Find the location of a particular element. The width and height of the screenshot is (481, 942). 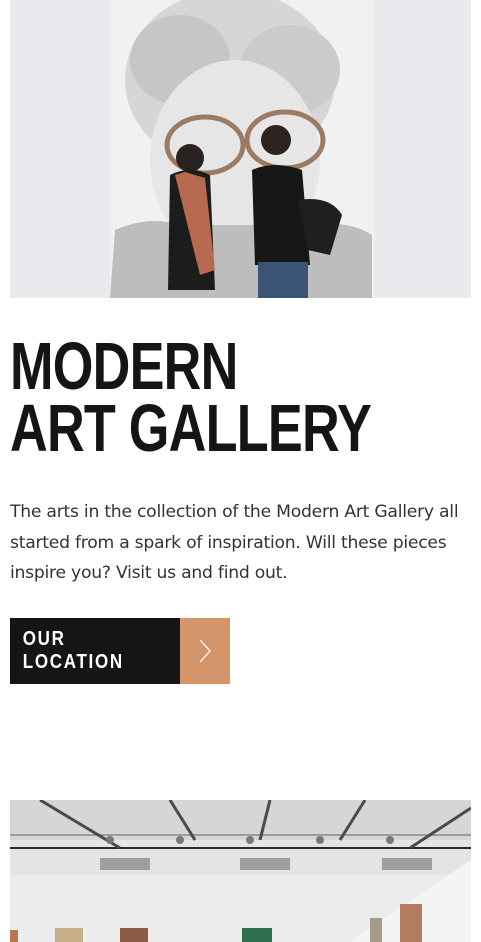

our-location-button: OUR LOCATION is located at coordinates (120, 651).